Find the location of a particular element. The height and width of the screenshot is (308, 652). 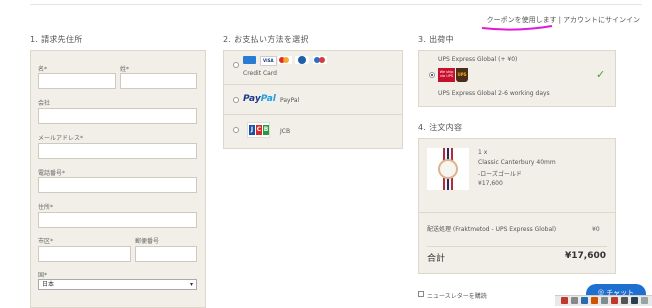

amex-icon is located at coordinates (249, 60).